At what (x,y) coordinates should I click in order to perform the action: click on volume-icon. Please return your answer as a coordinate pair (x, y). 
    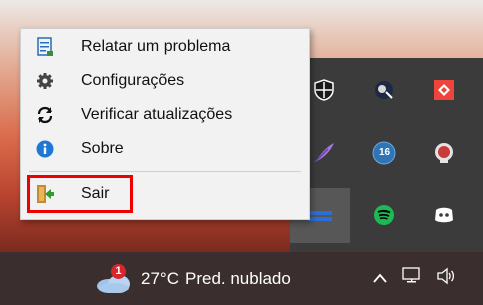
    Looking at the image, I should click on (446, 278).